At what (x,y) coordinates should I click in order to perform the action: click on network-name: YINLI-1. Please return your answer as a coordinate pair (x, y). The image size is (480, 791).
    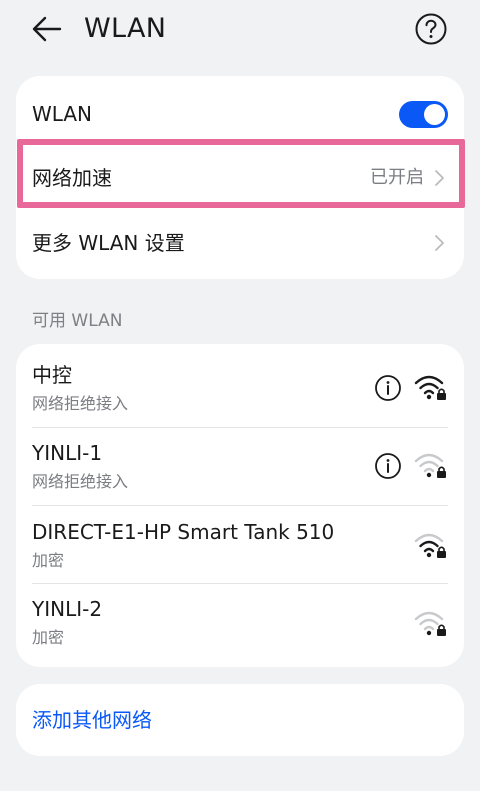
    Looking at the image, I should click on (67, 453).